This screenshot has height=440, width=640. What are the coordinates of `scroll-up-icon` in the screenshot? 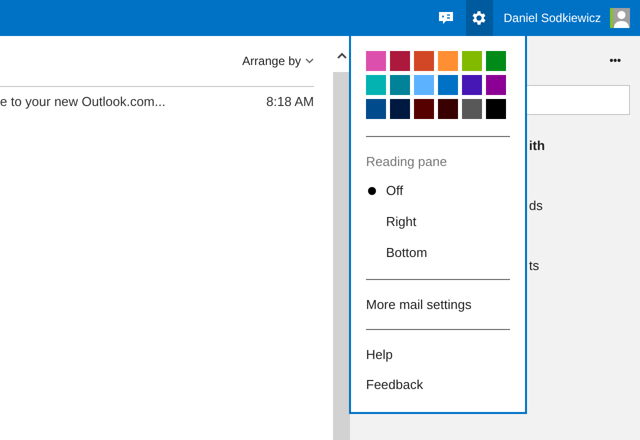 It's located at (341, 55).